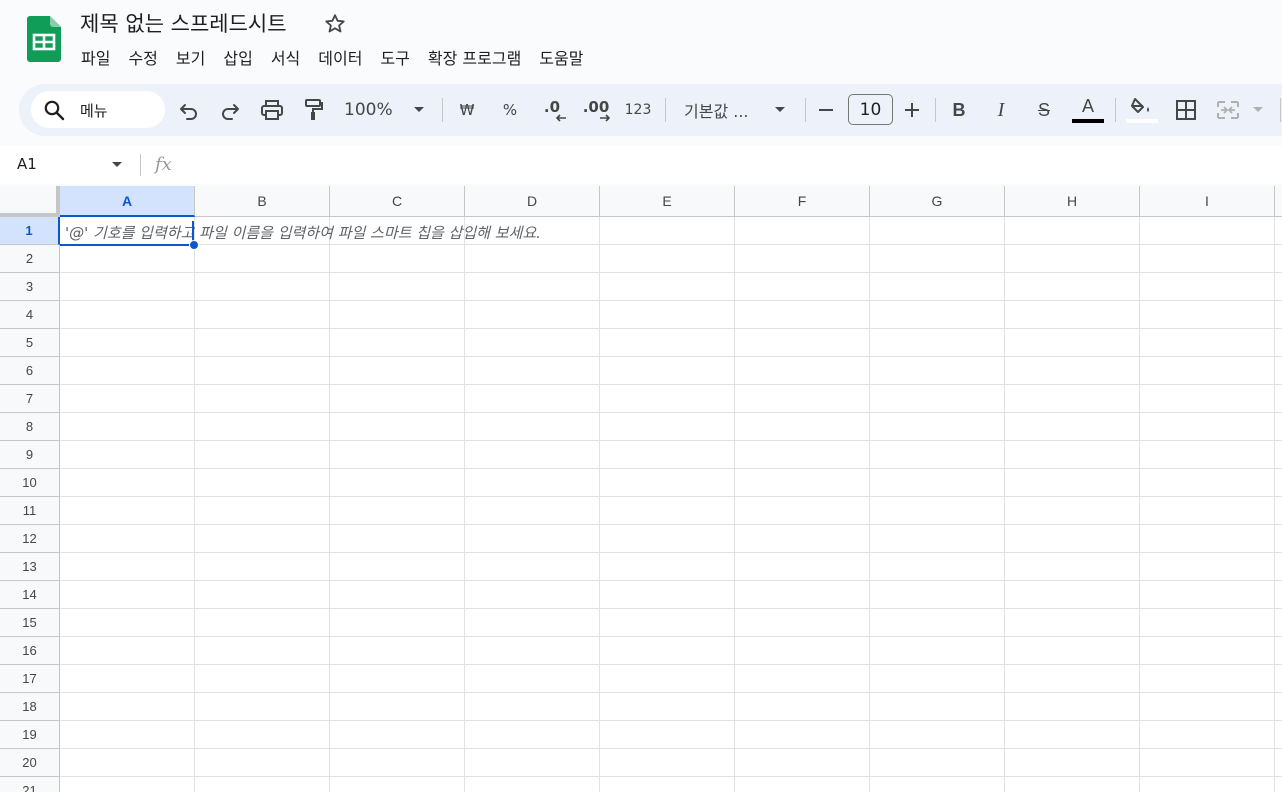 The image size is (1282, 792). What do you see at coordinates (1088, 110) in the screenshot?
I see `text-color-button: A` at bounding box center [1088, 110].